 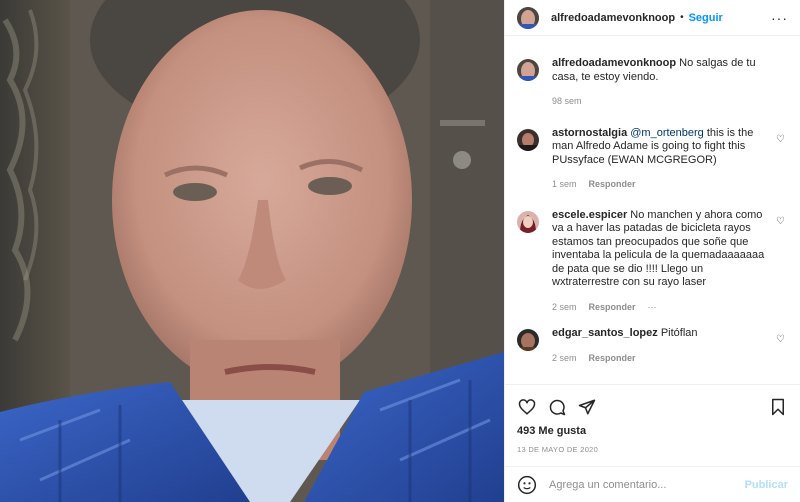 What do you see at coordinates (528, 17) in the screenshot?
I see `author-avatar` at bounding box center [528, 17].